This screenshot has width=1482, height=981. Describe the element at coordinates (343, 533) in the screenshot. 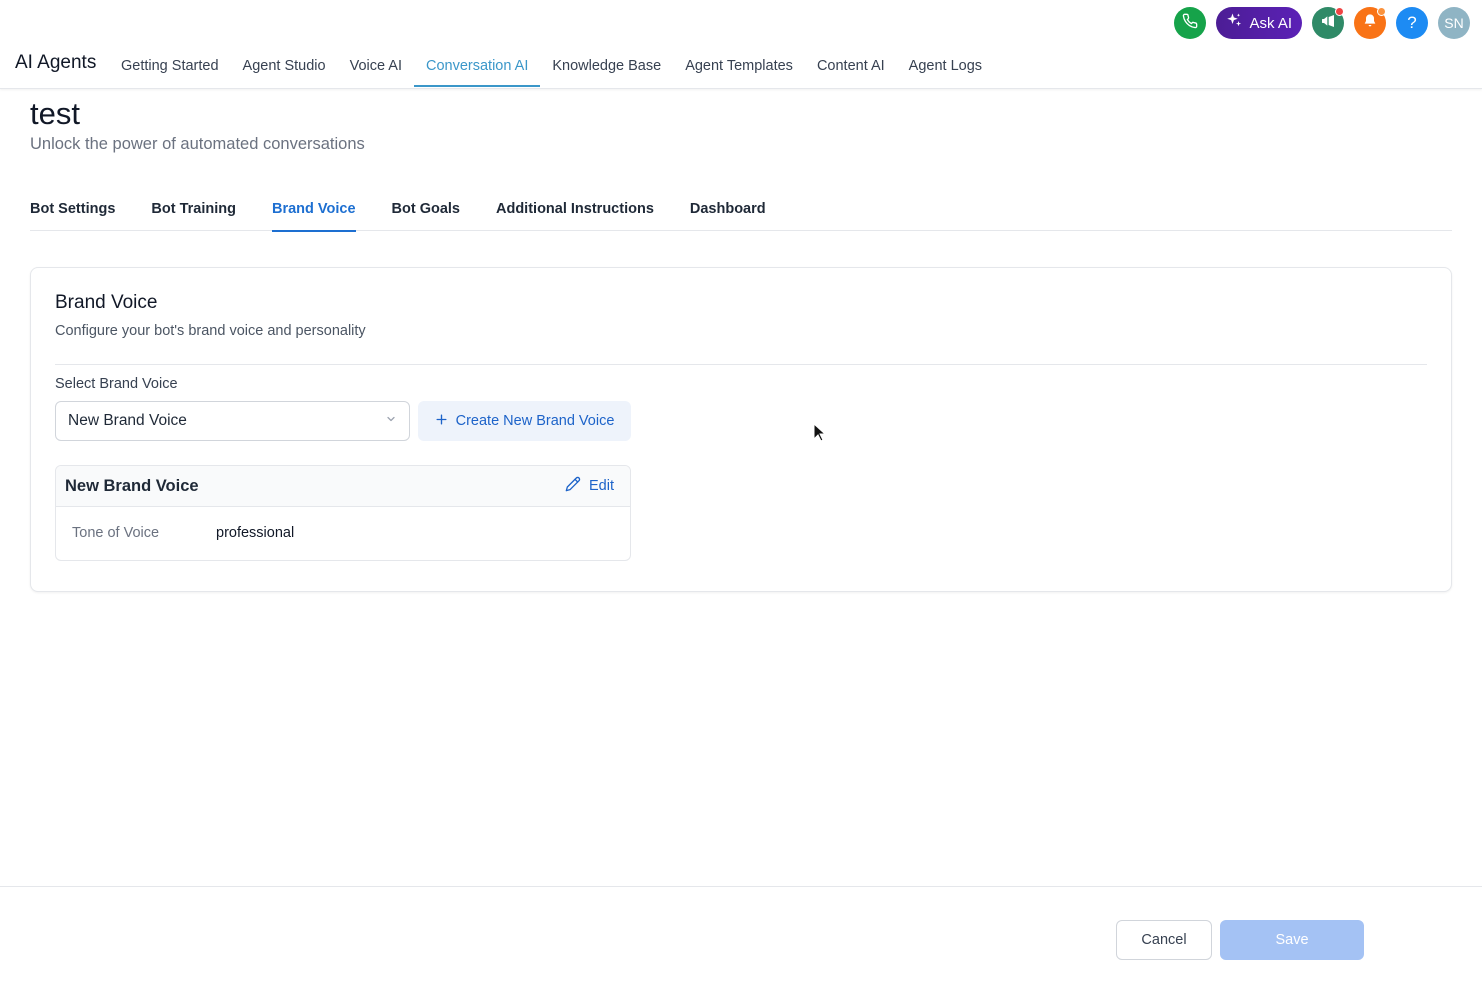

I see `tone-of-voice-row: Tone of Voice professional` at that location.